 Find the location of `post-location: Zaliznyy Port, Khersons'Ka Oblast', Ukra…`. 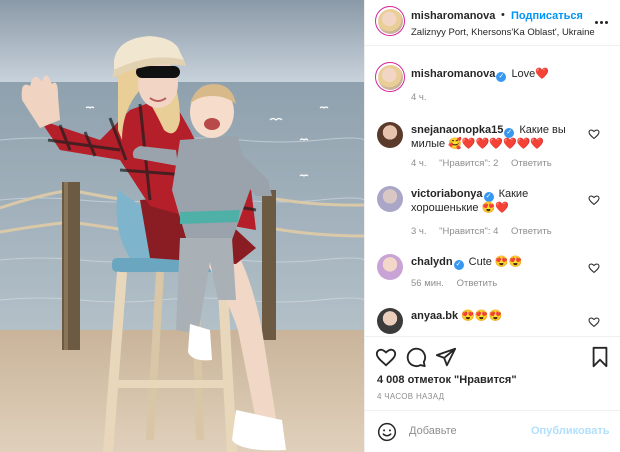

post-location: Zaliznyy Port, Khersons'Ka Oblast', Ukra… is located at coordinates (503, 32).